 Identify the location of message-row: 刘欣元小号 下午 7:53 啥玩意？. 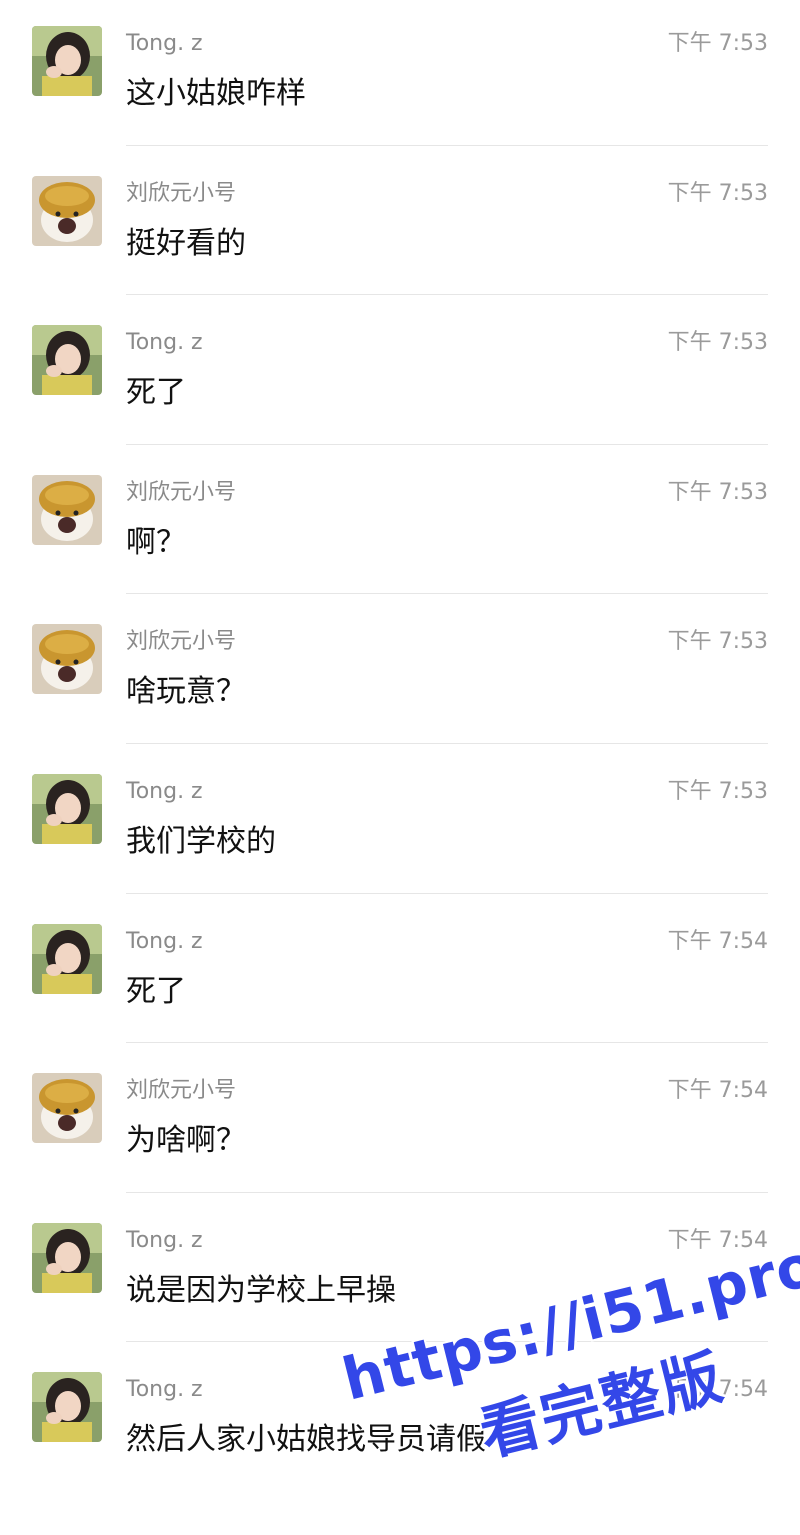
(400, 673).